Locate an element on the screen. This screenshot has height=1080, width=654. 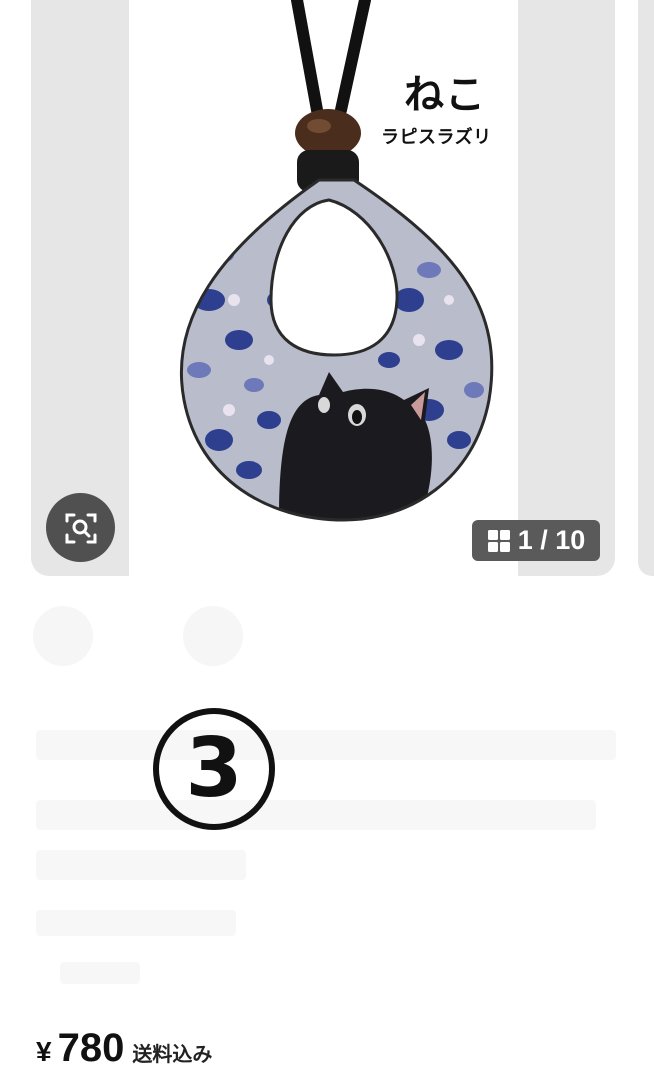
image-counter-text: 1 / 10 is located at coordinates (551, 540).